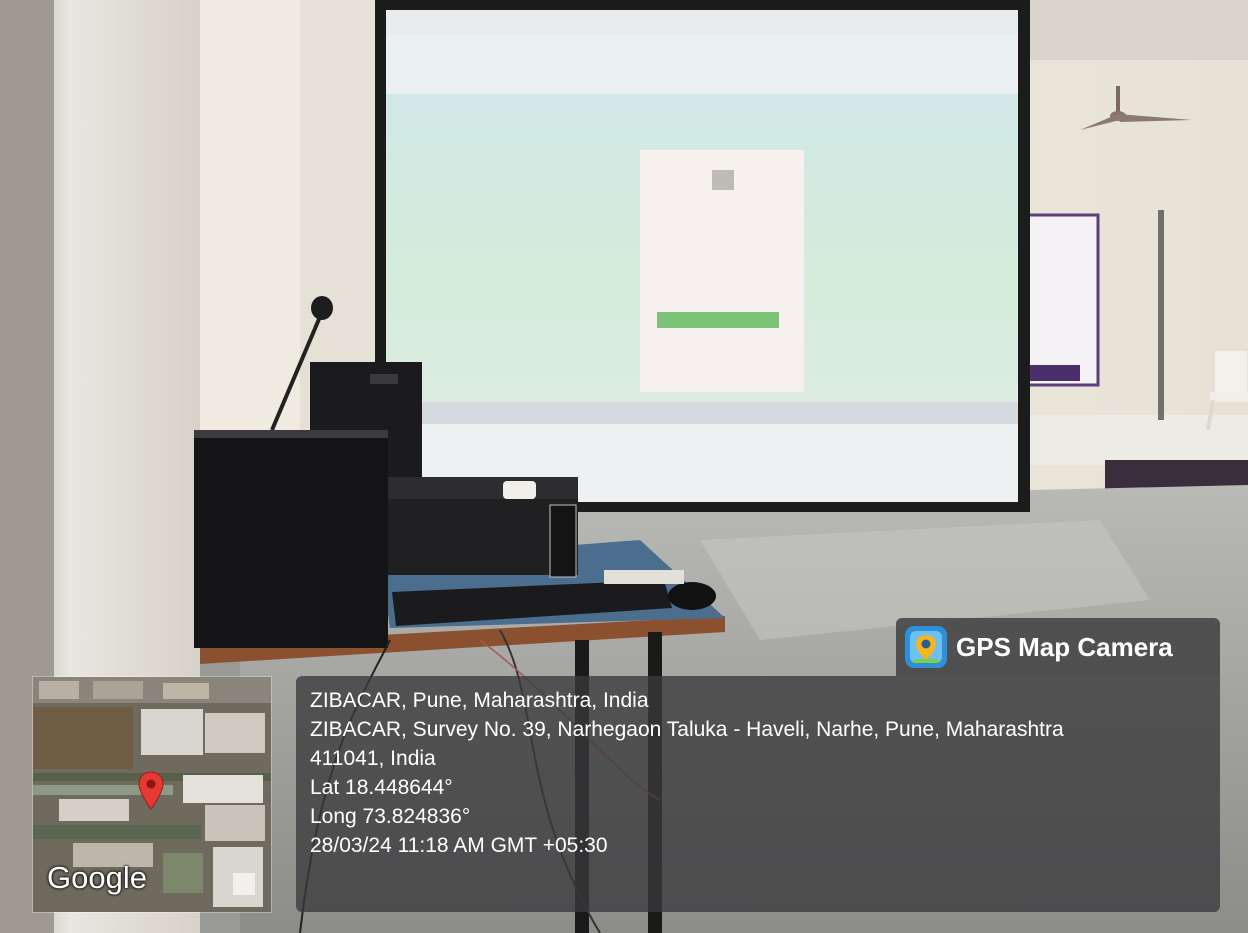  I want to click on front-speaker, so click(291, 539).